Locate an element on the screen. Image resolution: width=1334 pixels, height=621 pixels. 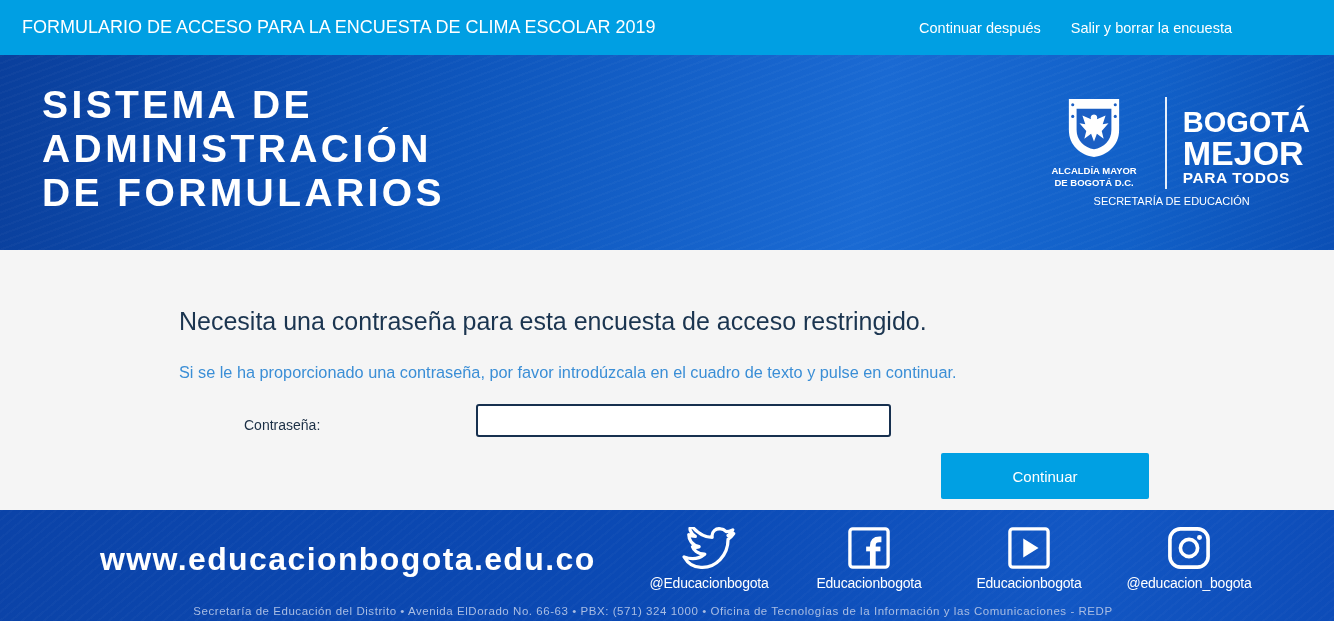
survey-title: FORMULARIO DE ACCESO PARA LA ENCUESTA DE CLIMA ESCOLAR 2019 is located at coordinates (339, 27).